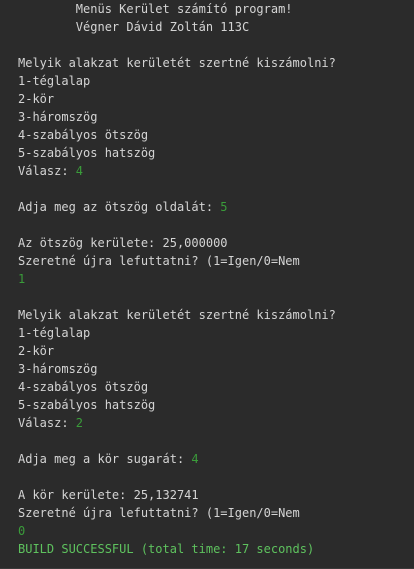 The height and width of the screenshot is (569, 414). I want to click on answer-line: Válasz: 2, so click(50, 423).